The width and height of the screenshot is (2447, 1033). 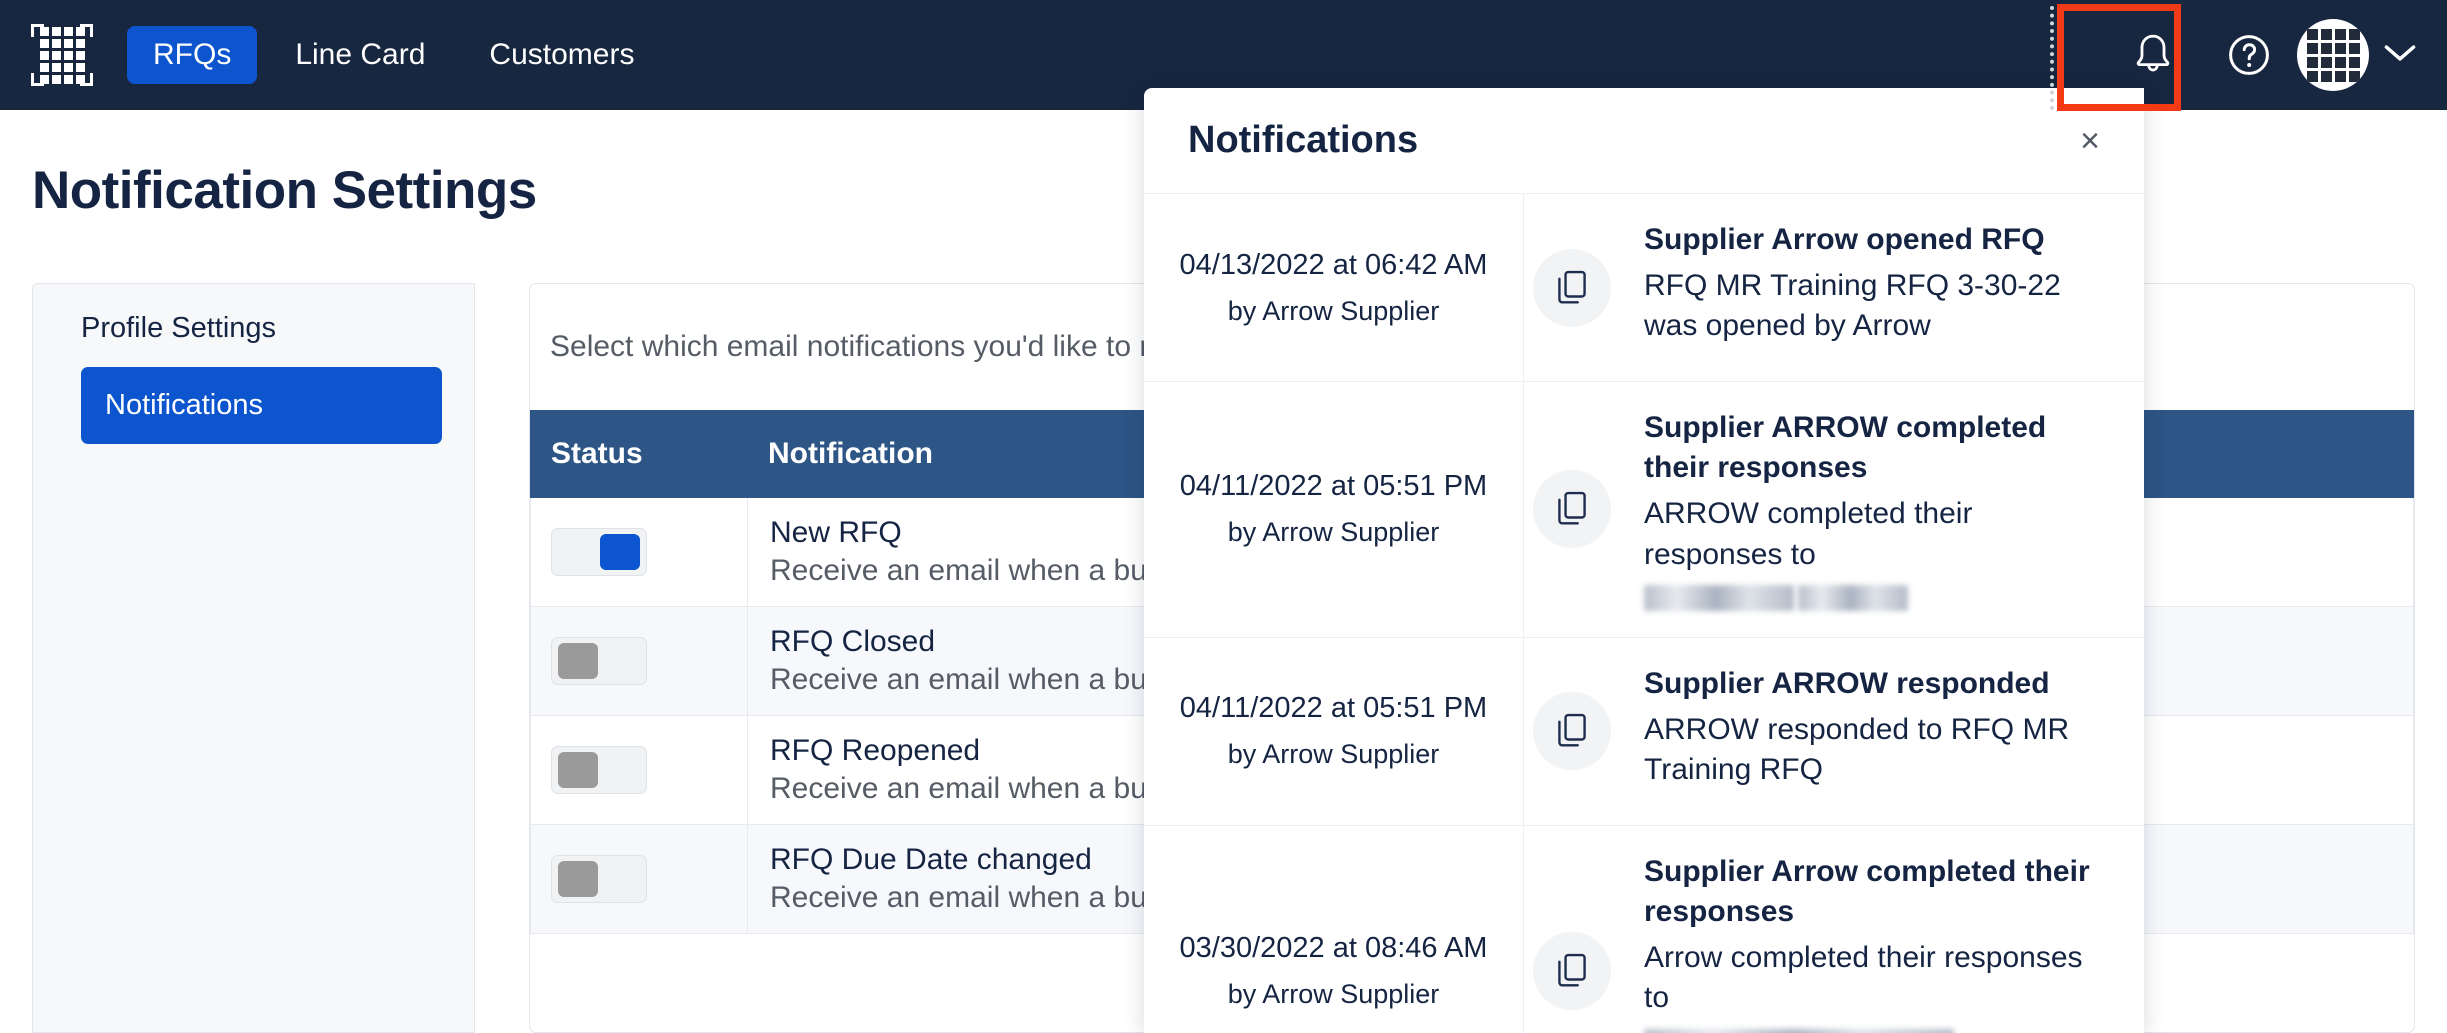 What do you see at coordinates (1847, 683) in the screenshot?
I see `notification-headline: Supplier ARROW responded` at bounding box center [1847, 683].